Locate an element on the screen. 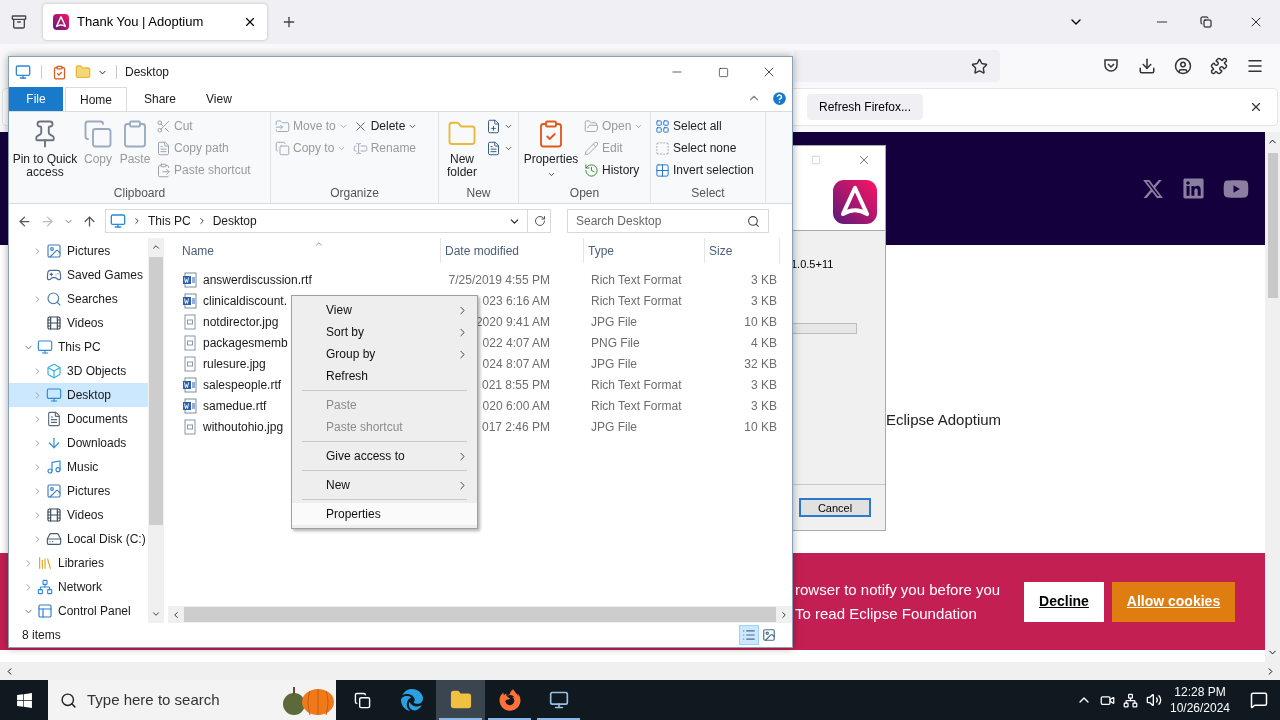  table-cell-text: 023 6:16 AM is located at coordinates (516, 301).